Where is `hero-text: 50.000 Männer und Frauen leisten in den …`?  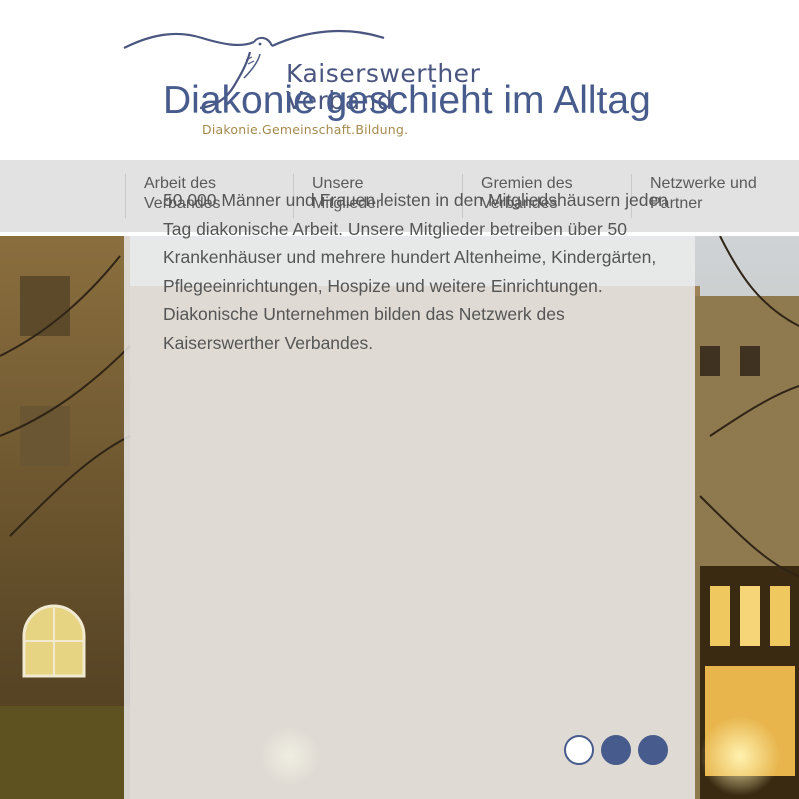
hero-text: 50.000 Männer und Frauen leisten in den … is located at coordinates (418, 272).